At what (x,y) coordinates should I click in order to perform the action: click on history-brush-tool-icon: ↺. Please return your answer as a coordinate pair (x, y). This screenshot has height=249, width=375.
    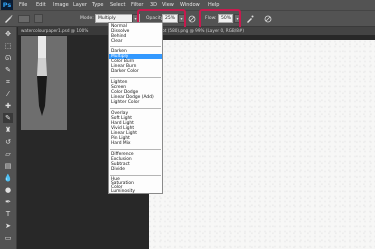
    Looking at the image, I should click on (8, 142).